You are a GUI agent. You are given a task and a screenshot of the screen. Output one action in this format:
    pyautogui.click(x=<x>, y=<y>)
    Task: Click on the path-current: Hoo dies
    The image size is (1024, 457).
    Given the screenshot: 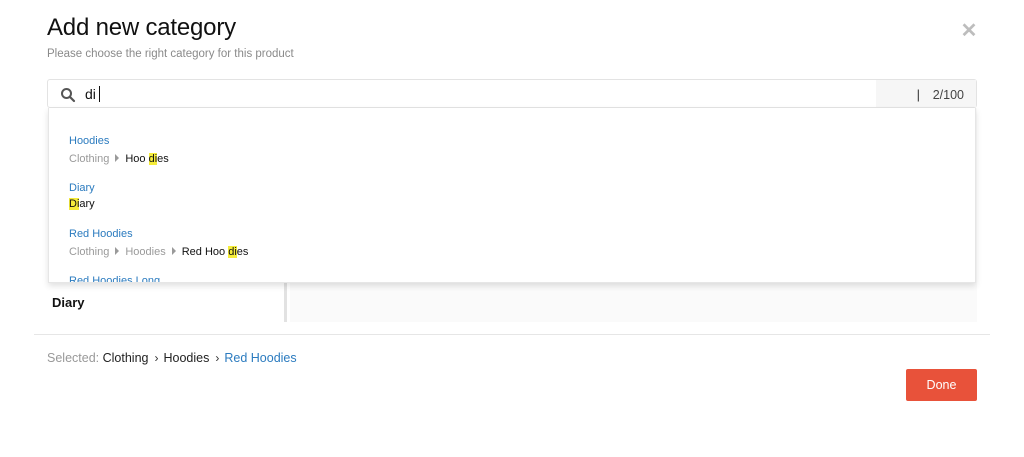 What is the action you would take?
    pyautogui.click(x=147, y=159)
    